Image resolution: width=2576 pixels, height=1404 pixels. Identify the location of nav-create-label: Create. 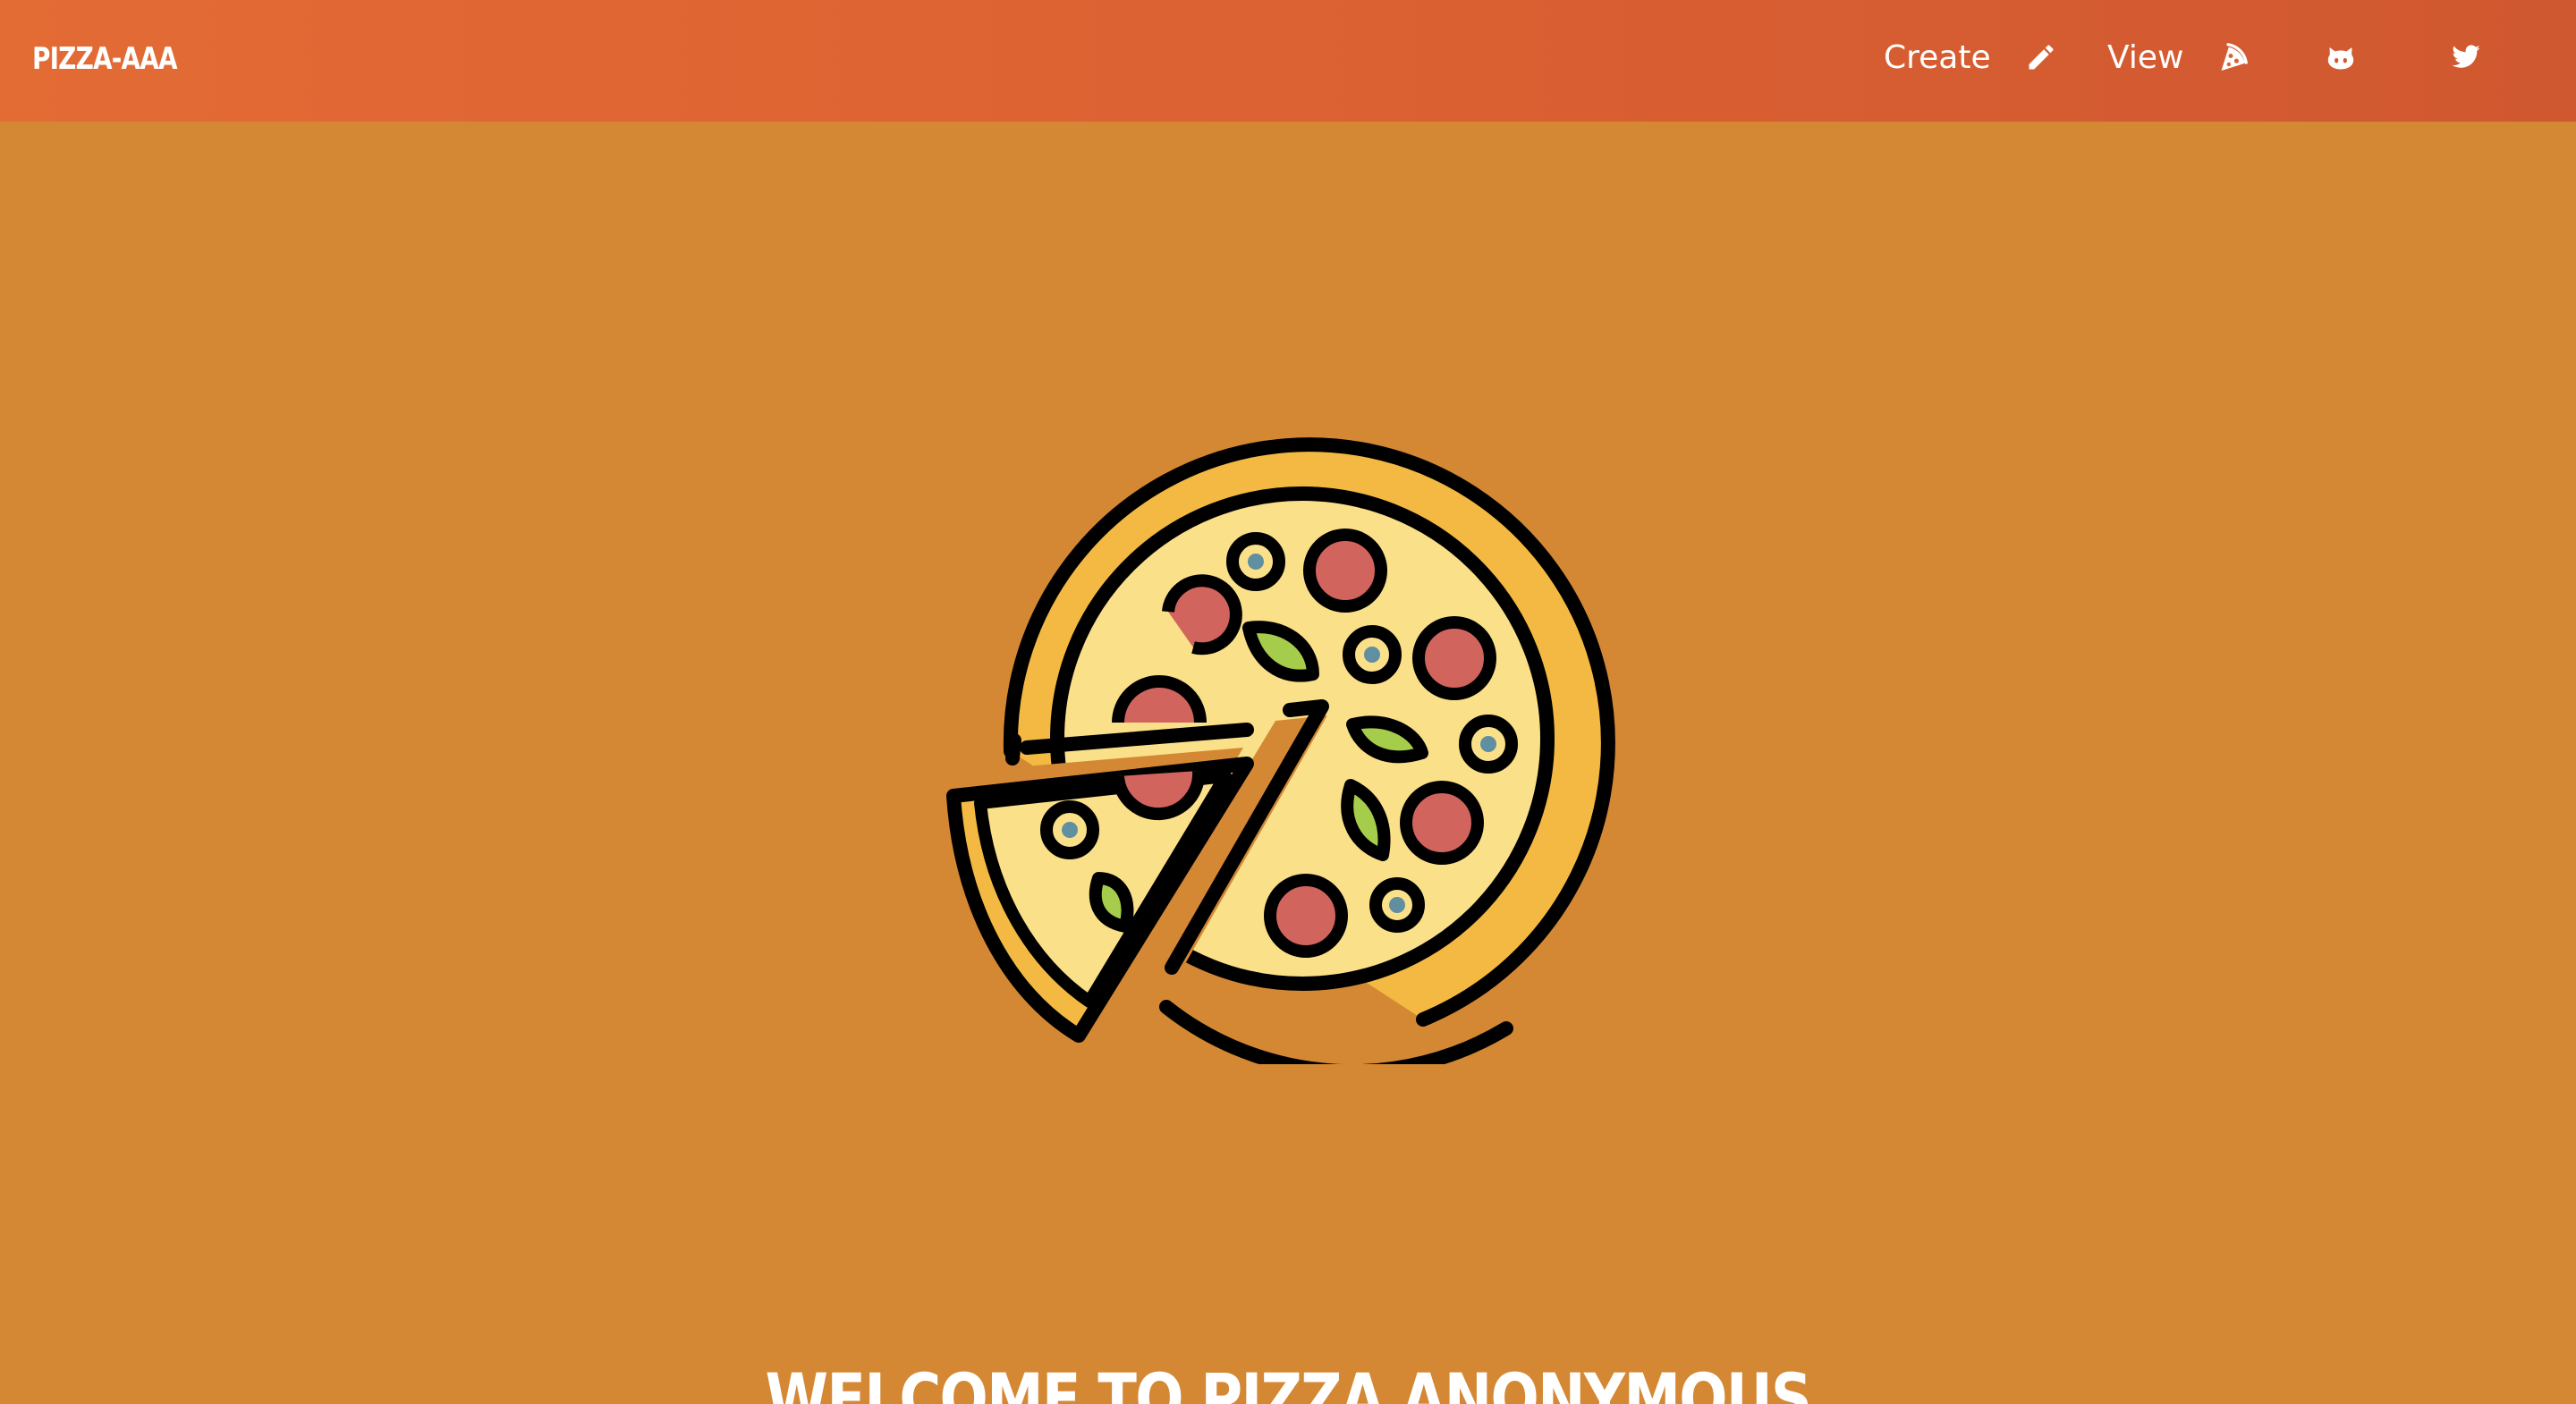
(1937, 57).